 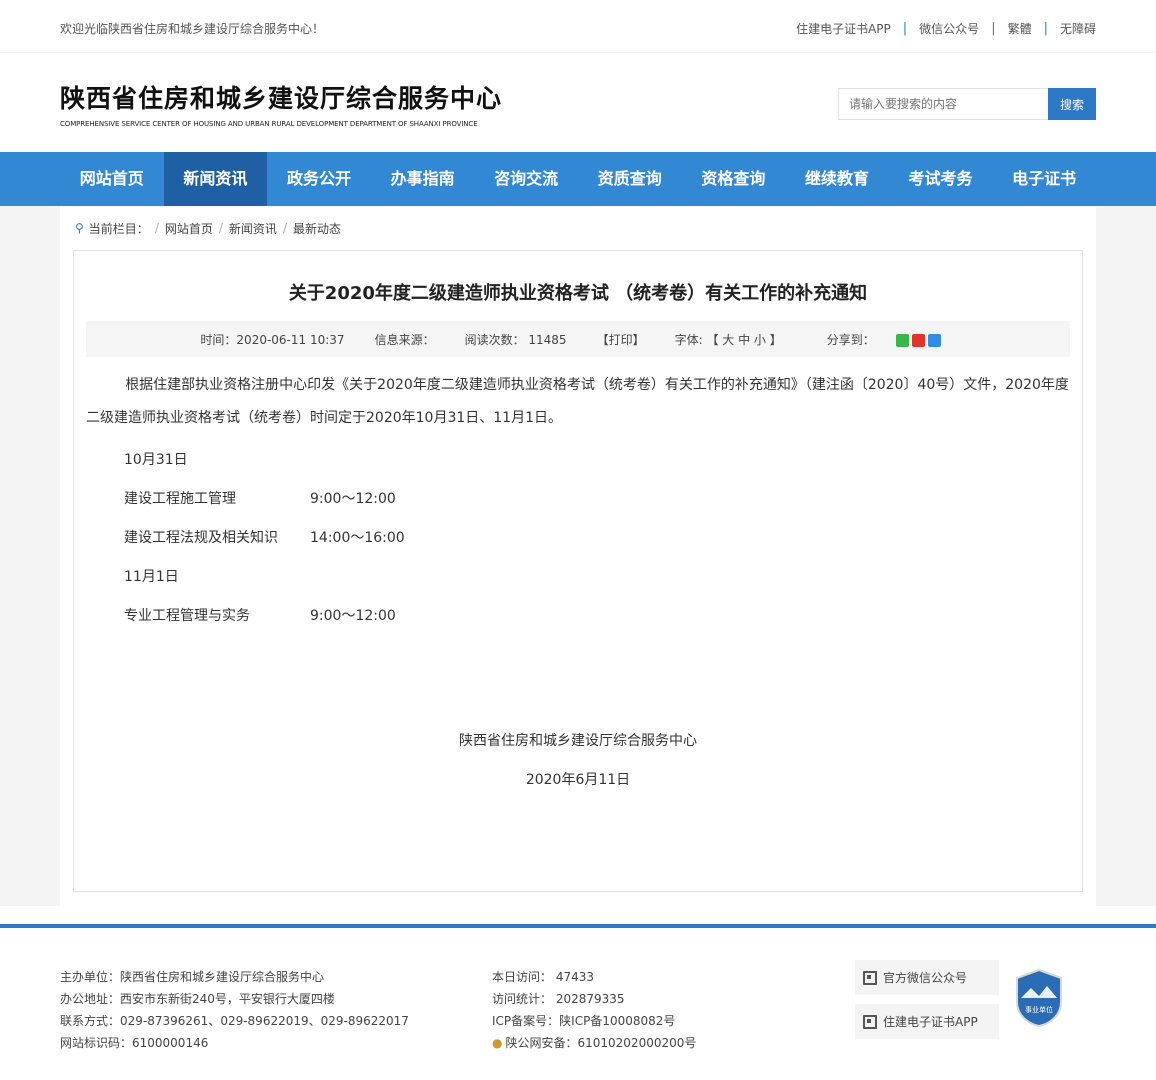 I want to click on app-qr-button: 住建电子证书APP, so click(x=927, y=1021).